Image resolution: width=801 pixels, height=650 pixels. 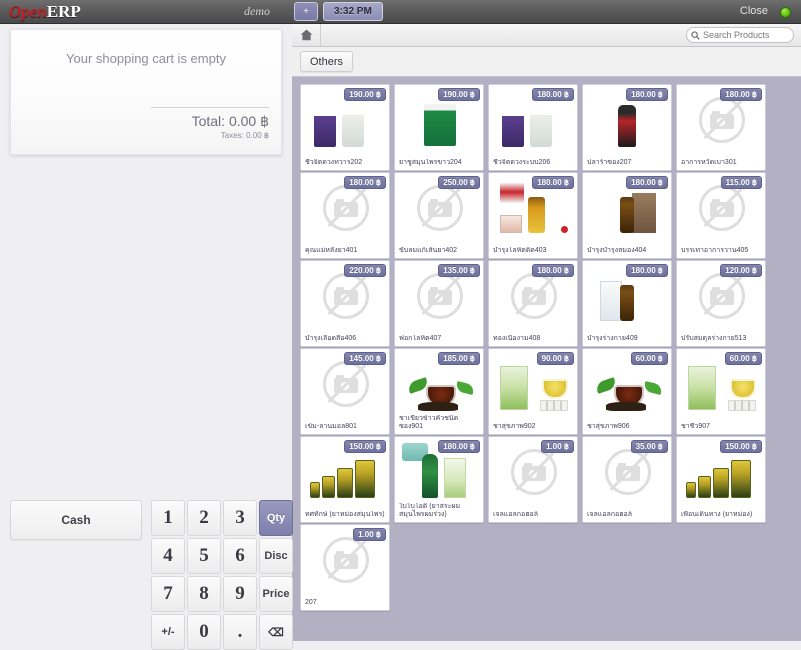 What do you see at coordinates (353, 11) in the screenshot?
I see `session-time-tab: 3:32 PM` at bounding box center [353, 11].